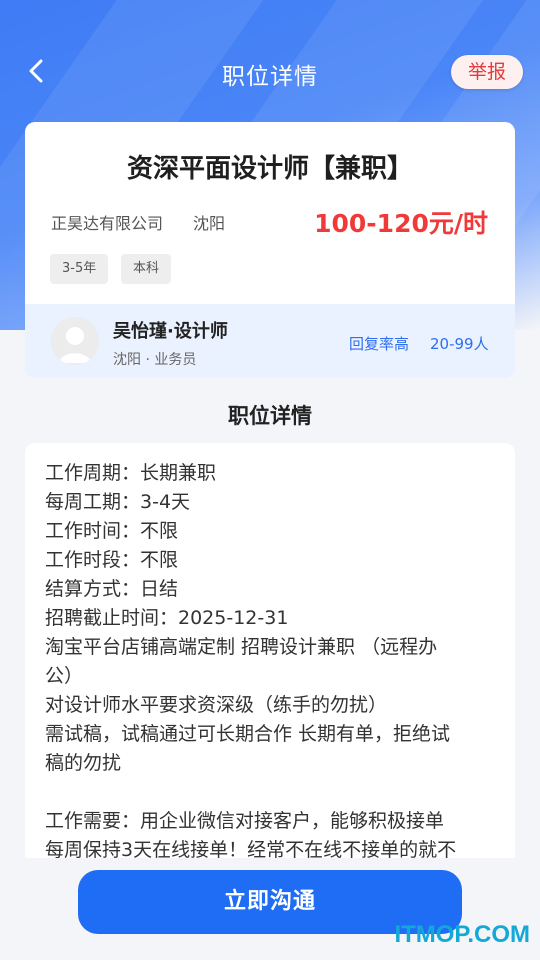 The image size is (540, 960). I want to click on recruiter-row: 吴怡瑾·设计师 沈阳 · 业务员 回复率高 20-99人, so click(270, 341).